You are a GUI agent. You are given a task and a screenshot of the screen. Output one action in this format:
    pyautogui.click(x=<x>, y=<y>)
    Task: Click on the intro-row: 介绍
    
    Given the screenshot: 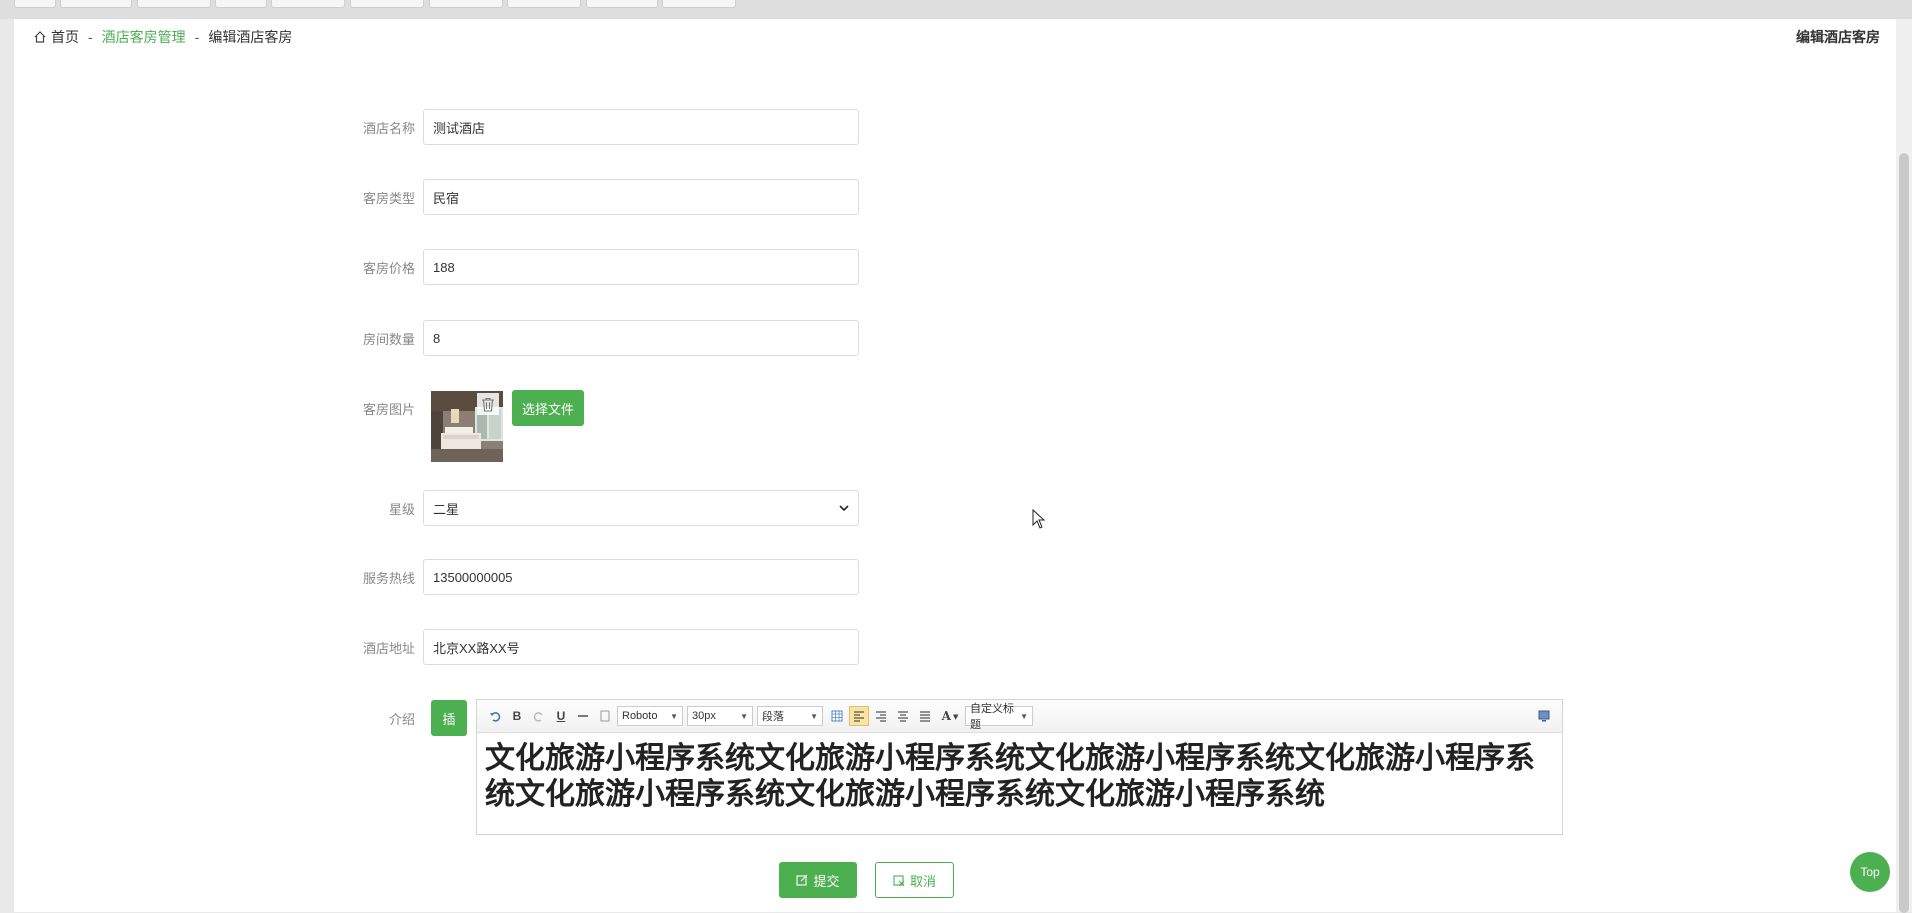 What is the action you would take?
    pyautogui.click(x=361, y=718)
    